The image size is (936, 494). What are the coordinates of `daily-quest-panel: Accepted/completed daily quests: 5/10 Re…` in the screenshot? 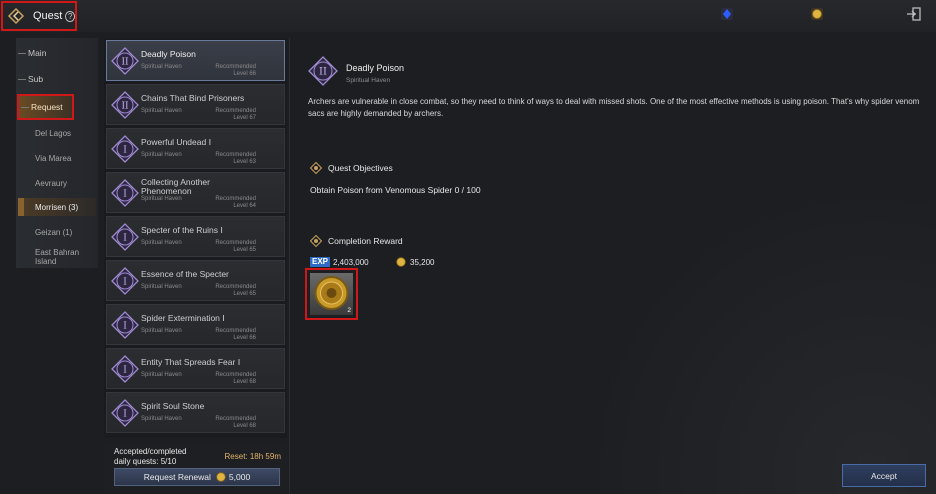 It's located at (195, 468).